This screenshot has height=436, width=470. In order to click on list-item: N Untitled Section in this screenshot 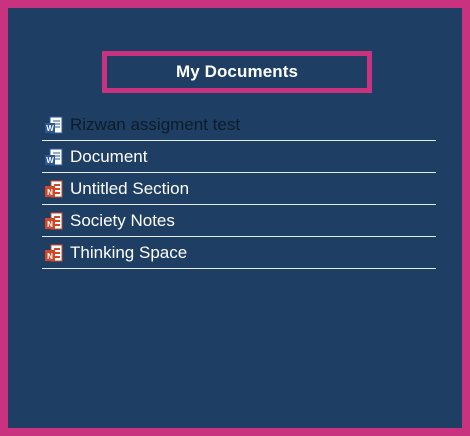, I will do `click(239, 189)`.